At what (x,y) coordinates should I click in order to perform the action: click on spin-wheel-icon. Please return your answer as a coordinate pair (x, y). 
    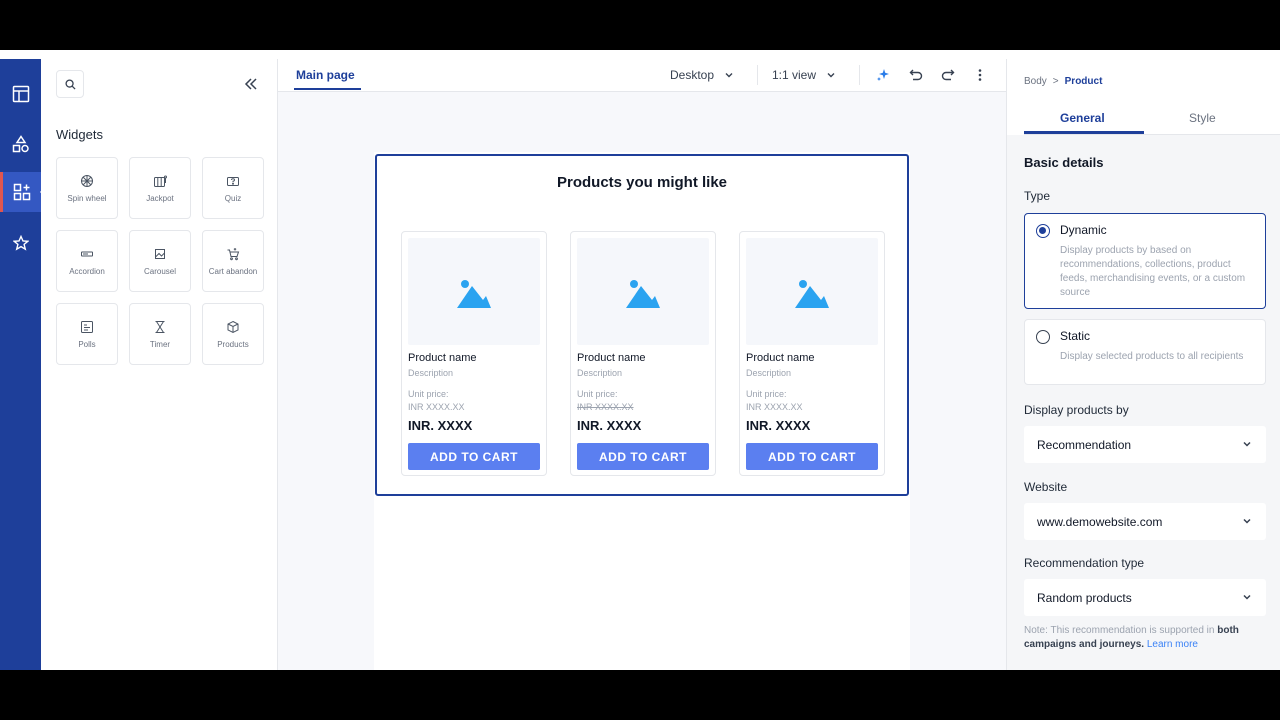
    Looking at the image, I should click on (87, 180).